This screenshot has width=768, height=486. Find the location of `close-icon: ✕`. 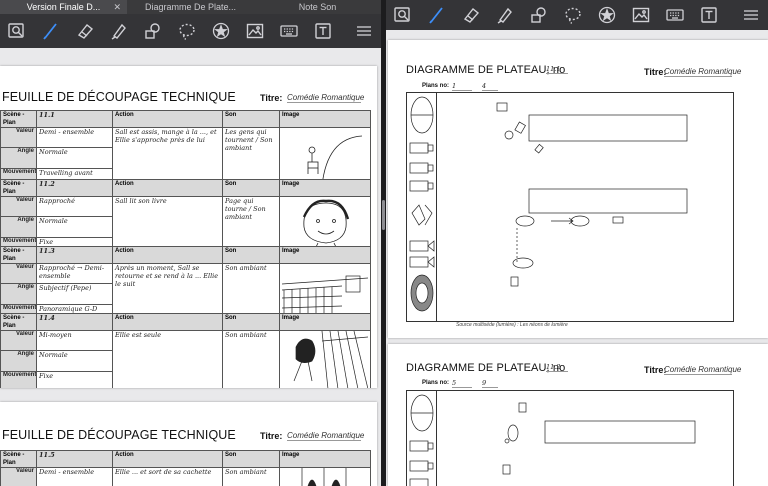

close-icon: ✕ is located at coordinates (117, 7).